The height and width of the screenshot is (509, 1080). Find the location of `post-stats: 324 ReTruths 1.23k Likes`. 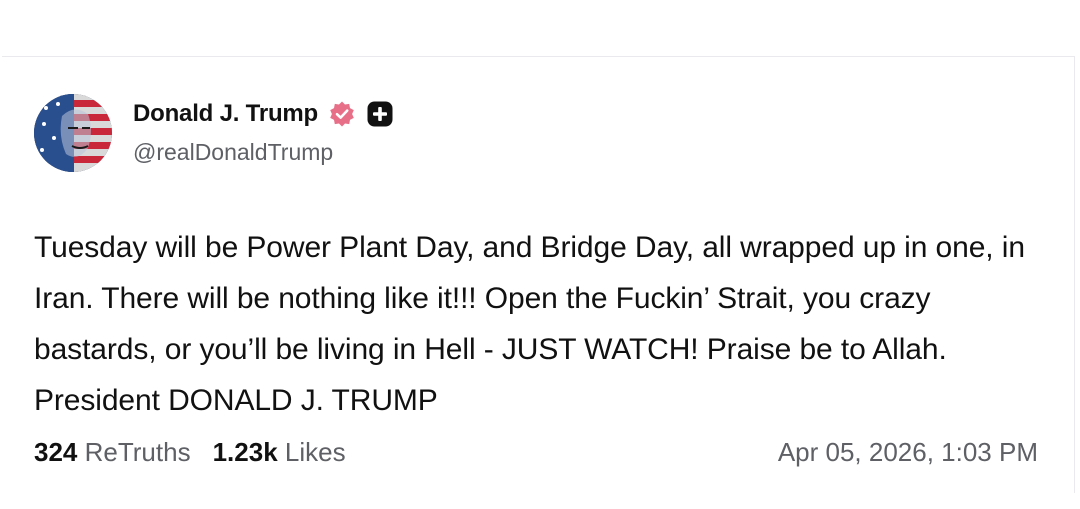

post-stats: 324 ReTruths 1.23k Likes is located at coordinates (190, 452).